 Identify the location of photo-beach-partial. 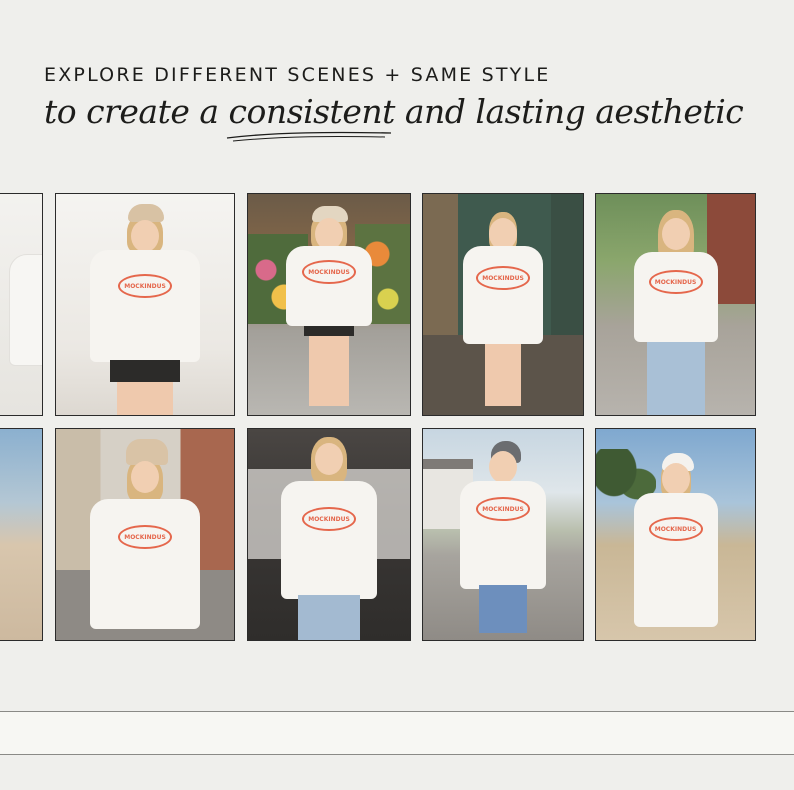
(21, 534).